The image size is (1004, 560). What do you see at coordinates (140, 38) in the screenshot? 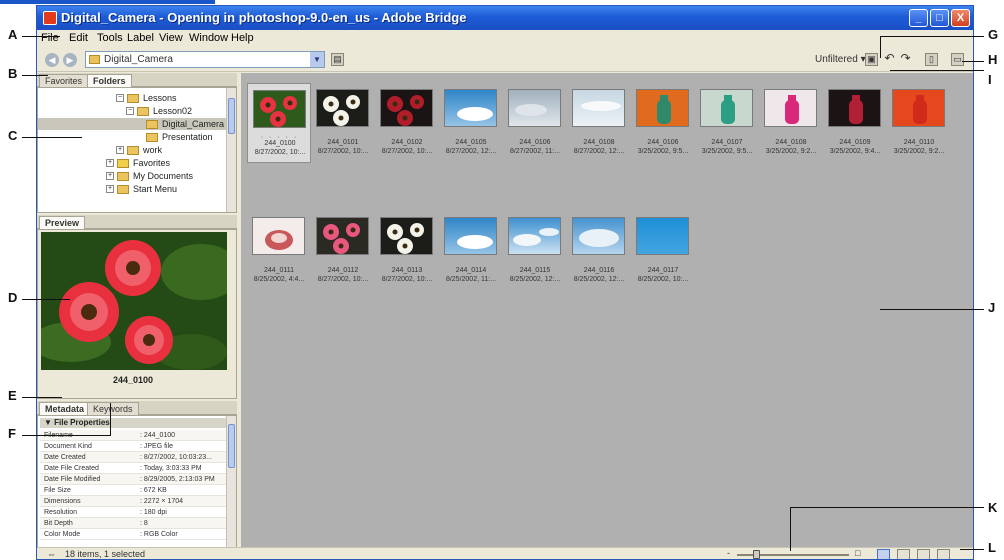
I see `menu-label: Label` at bounding box center [140, 38].